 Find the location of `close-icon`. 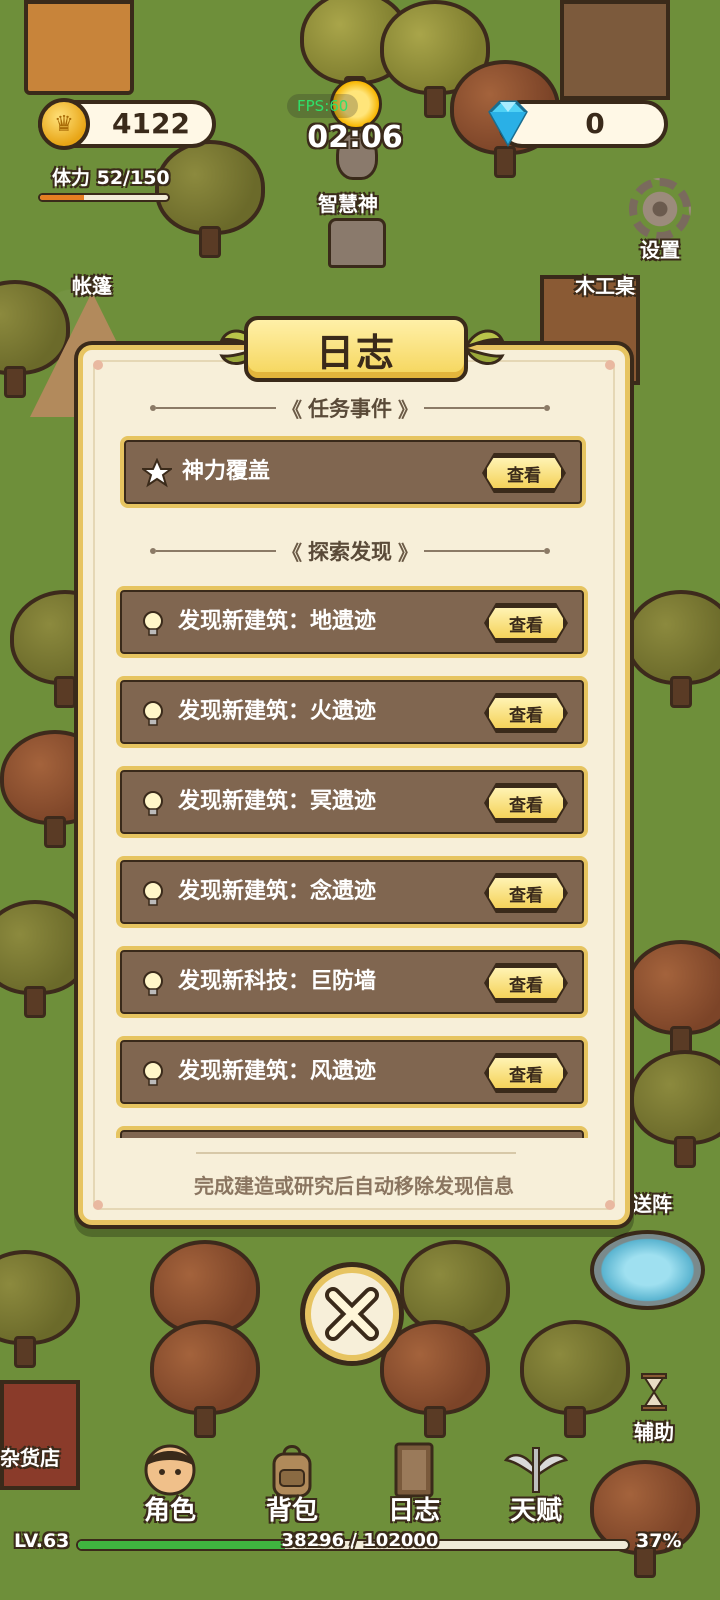

close-icon is located at coordinates (352, 1314).